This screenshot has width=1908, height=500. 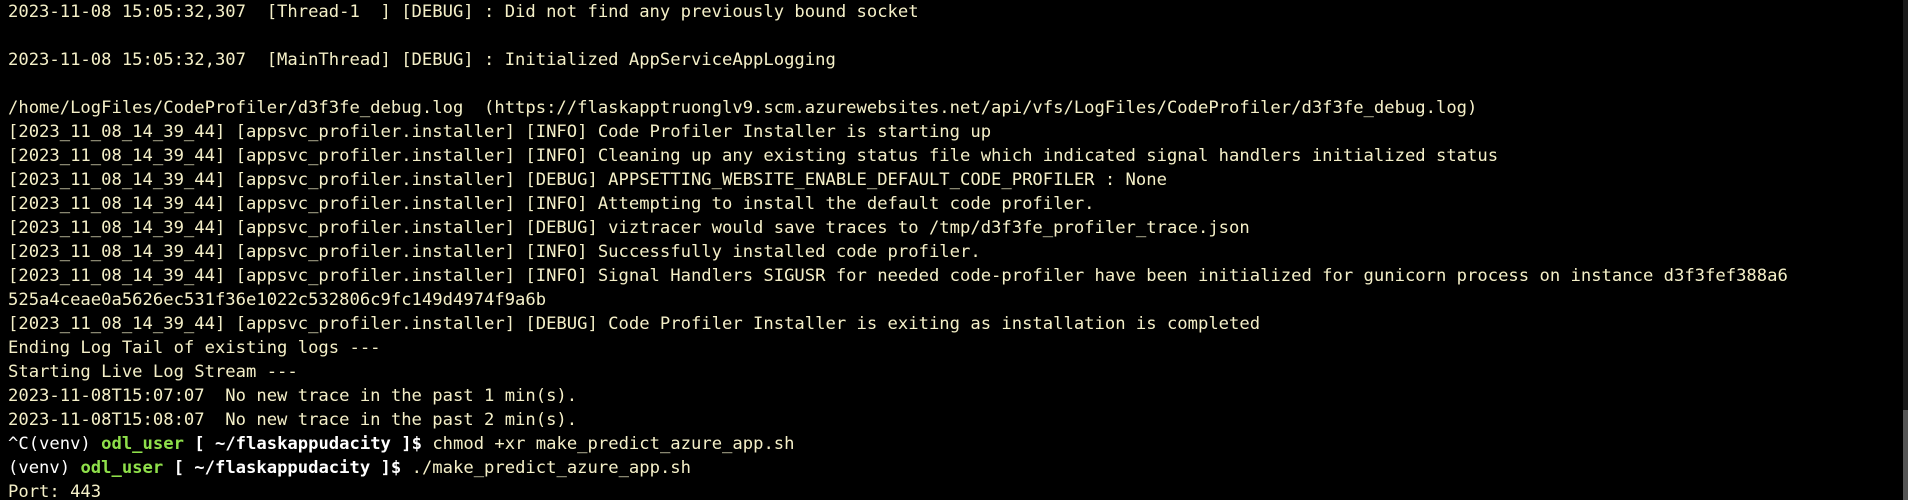 I want to click on prompt-command: chmod +xr make_predict_azure_app.sh, so click(x=613, y=444).